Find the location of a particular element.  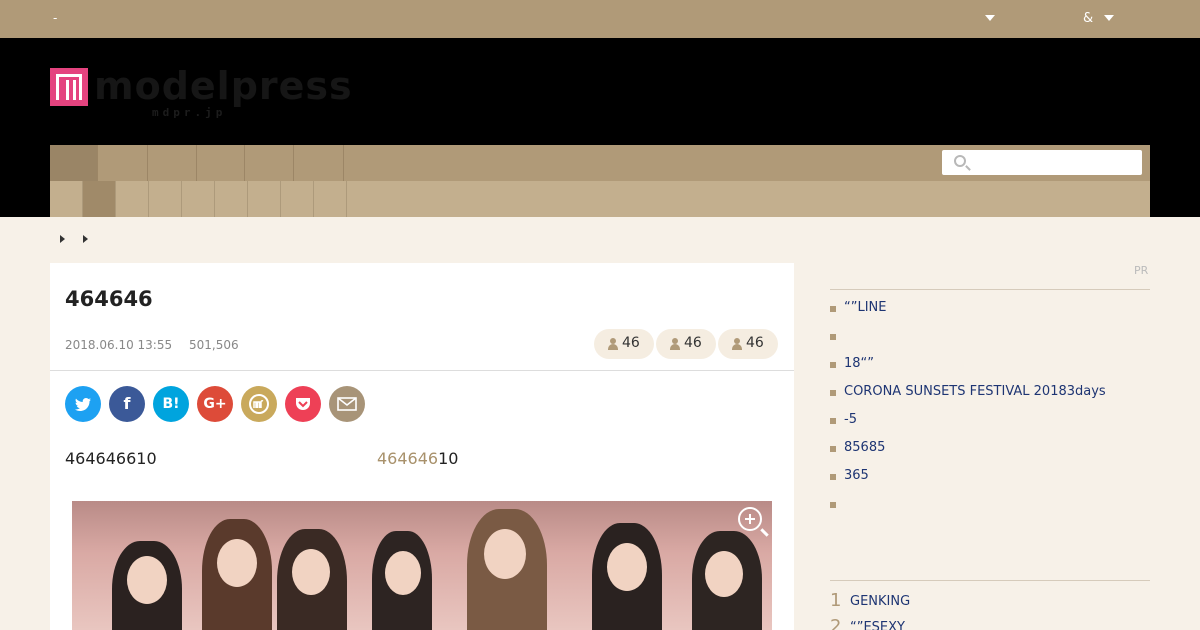

share-googleplus-button: G+ is located at coordinates (215, 404).